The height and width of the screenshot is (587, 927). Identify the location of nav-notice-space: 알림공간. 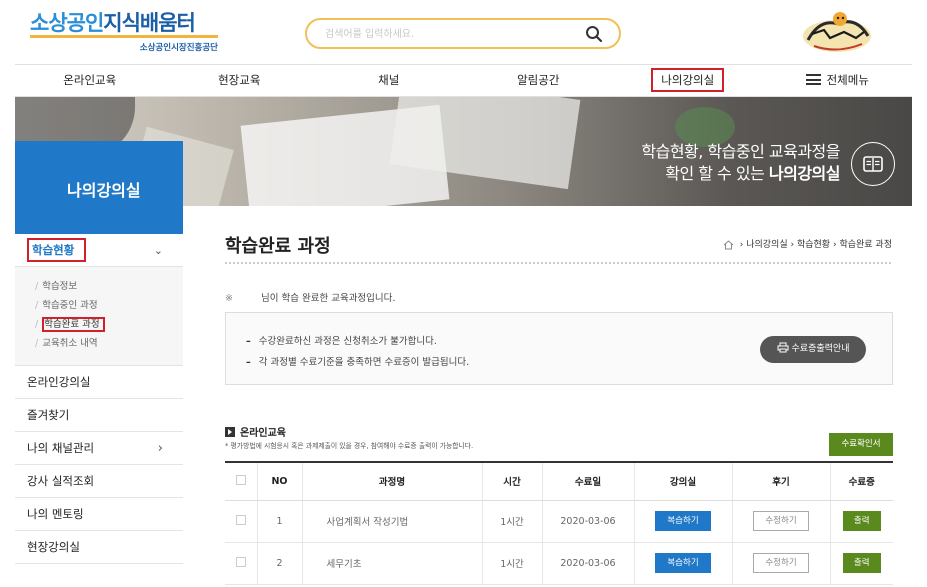
(539, 80).